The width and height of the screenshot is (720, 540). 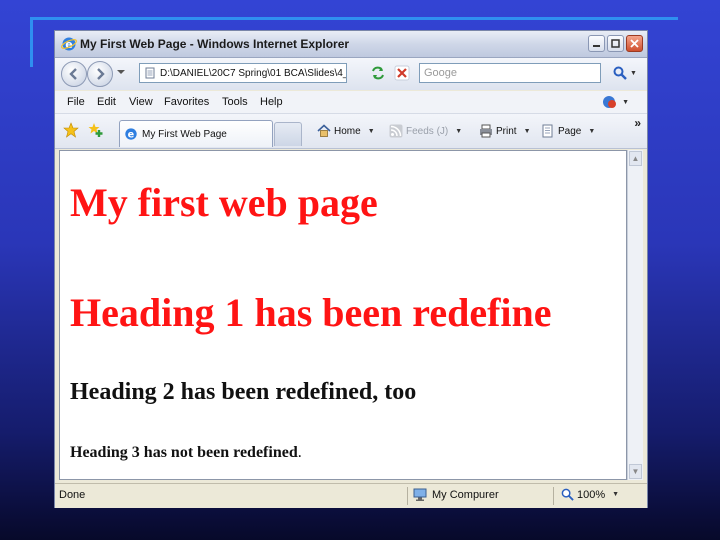 I want to click on feeds-icon, so click(x=396, y=131).